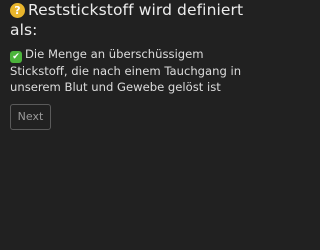  What do you see at coordinates (30, 117) in the screenshot?
I see `next-button: Next` at bounding box center [30, 117].